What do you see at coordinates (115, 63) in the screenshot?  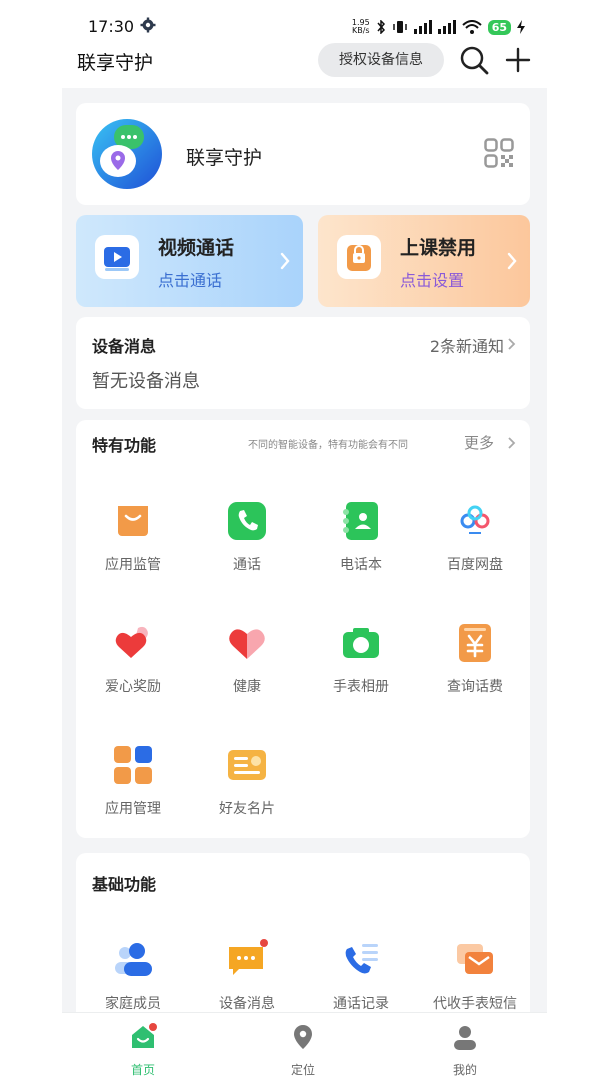 I see `page-title: 联享守护` at bounding box center [115, 63].